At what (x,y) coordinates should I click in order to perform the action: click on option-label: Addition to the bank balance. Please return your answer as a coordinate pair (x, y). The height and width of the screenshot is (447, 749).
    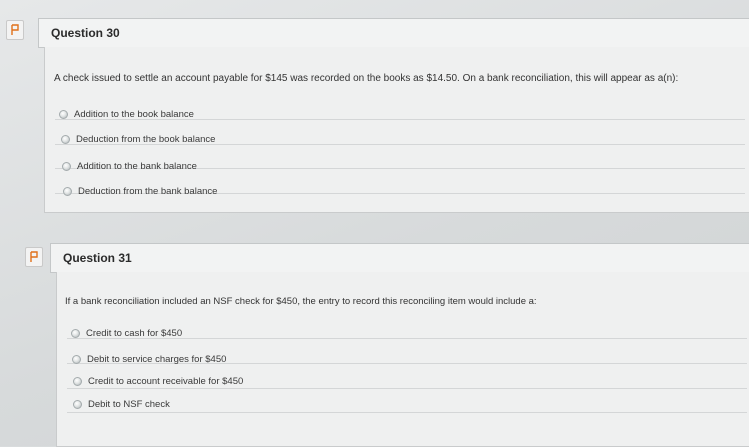
    Looking at the image, I should click on (137, 166).